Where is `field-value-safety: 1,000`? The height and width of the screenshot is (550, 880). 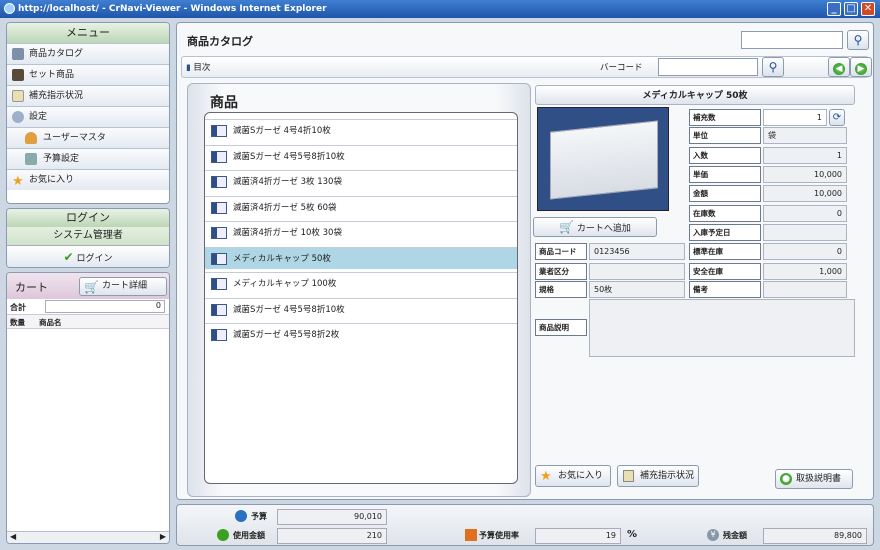 field-value-safety: 1,000 is located at coordinates (805, 271).